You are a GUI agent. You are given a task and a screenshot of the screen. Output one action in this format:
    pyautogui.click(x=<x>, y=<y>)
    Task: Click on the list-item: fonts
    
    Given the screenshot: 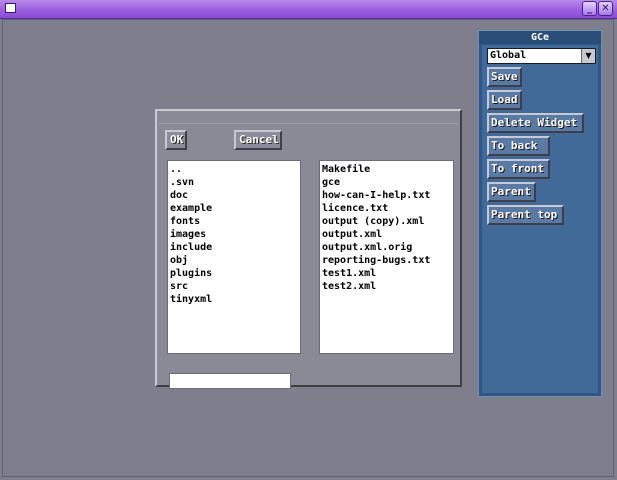 What is the action you would take?
    pyautogui.click(x=234, y=221)
    